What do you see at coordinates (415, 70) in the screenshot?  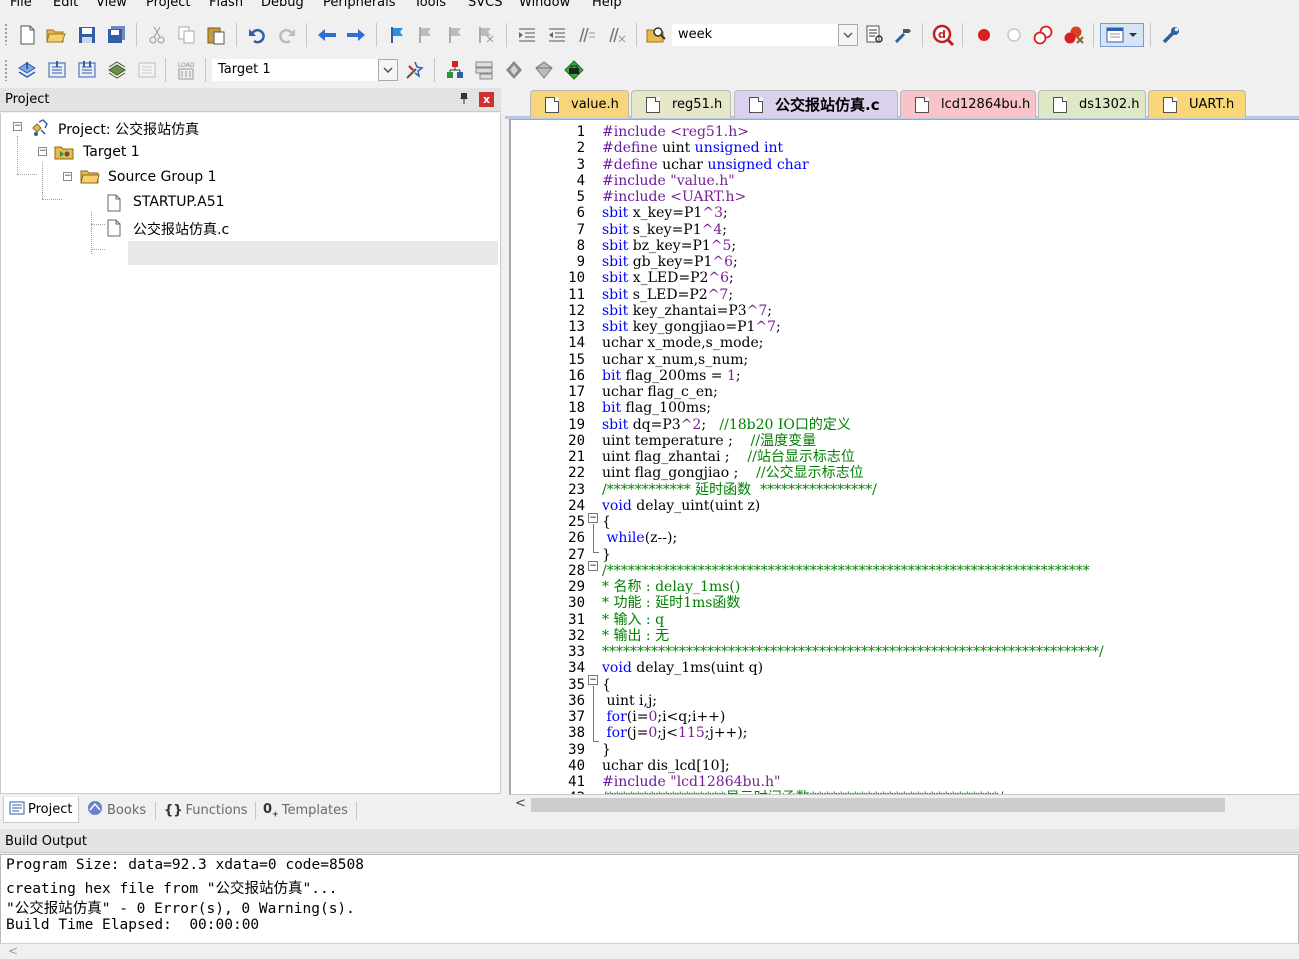 I see `target-options-icon` at bounding box center [415, 70].